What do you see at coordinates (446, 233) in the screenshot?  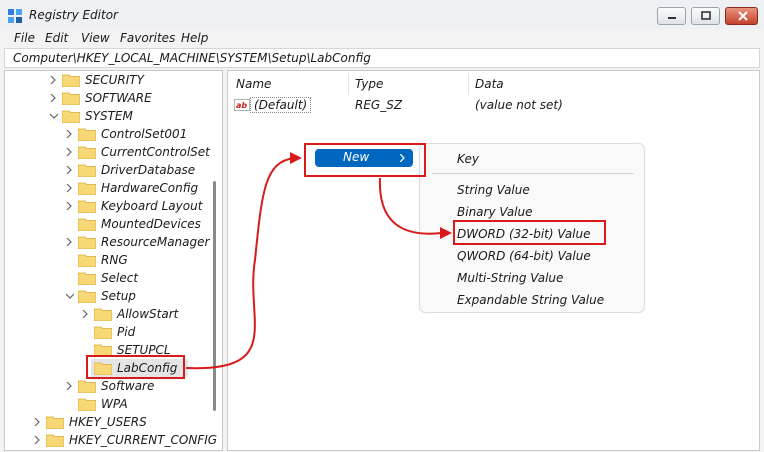 I see `arrowhead-dword` at bounding box center [446, 233].